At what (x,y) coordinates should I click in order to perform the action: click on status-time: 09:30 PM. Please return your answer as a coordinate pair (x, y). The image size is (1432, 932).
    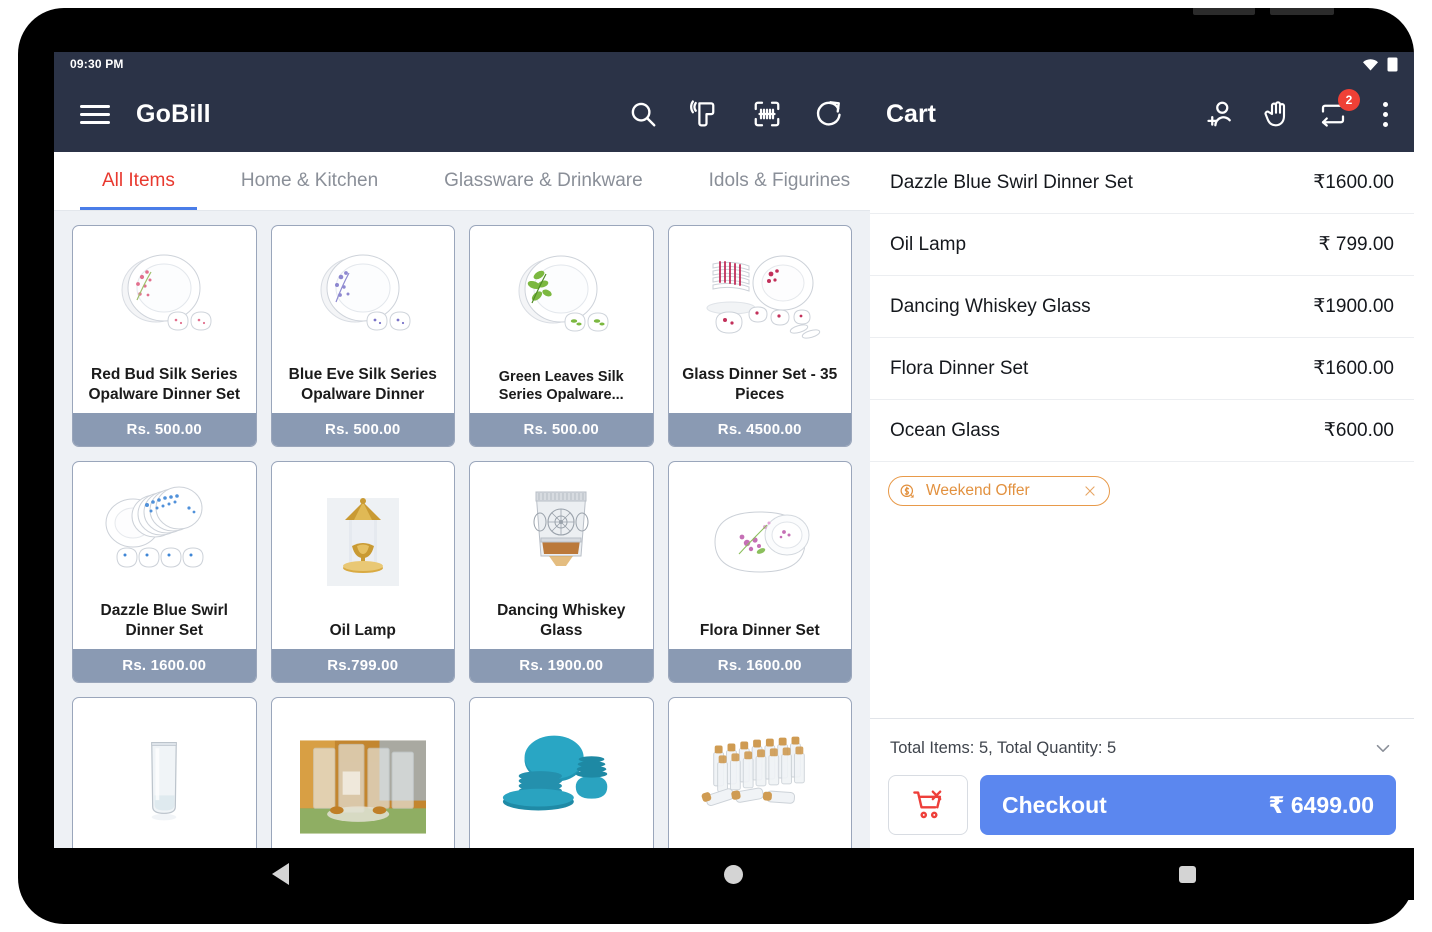
    Looking at the image, I should click on (97, 64).